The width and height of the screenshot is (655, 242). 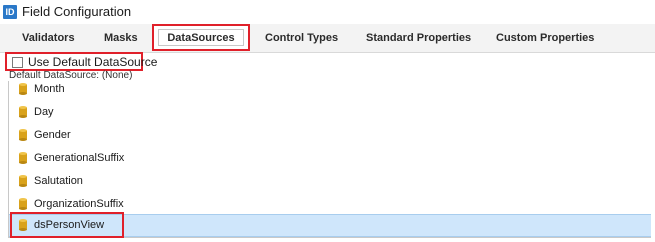 I want to click on tree-item-label: GenerationalSuffix, so click(x=79, y=158).